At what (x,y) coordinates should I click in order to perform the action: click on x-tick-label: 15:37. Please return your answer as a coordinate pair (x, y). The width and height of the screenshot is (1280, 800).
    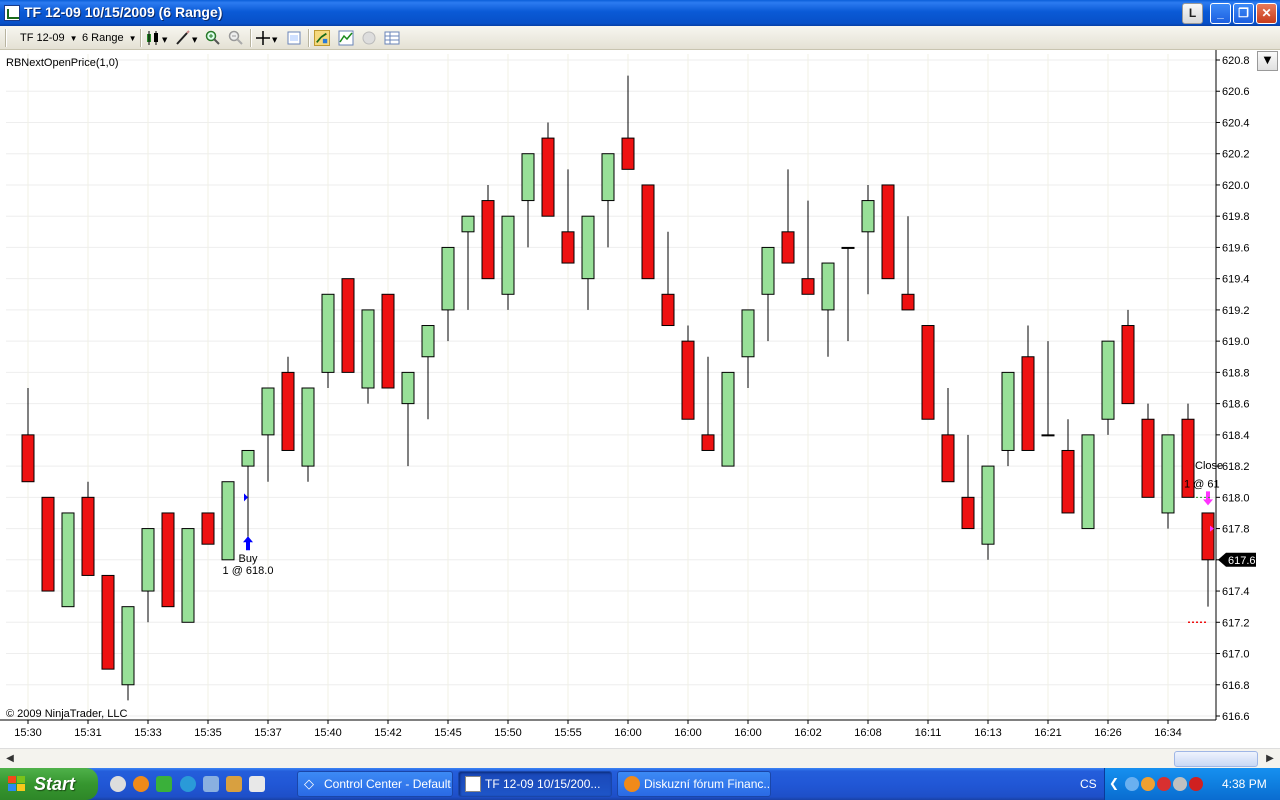
    Looking at the image, I should click on (268, 733).